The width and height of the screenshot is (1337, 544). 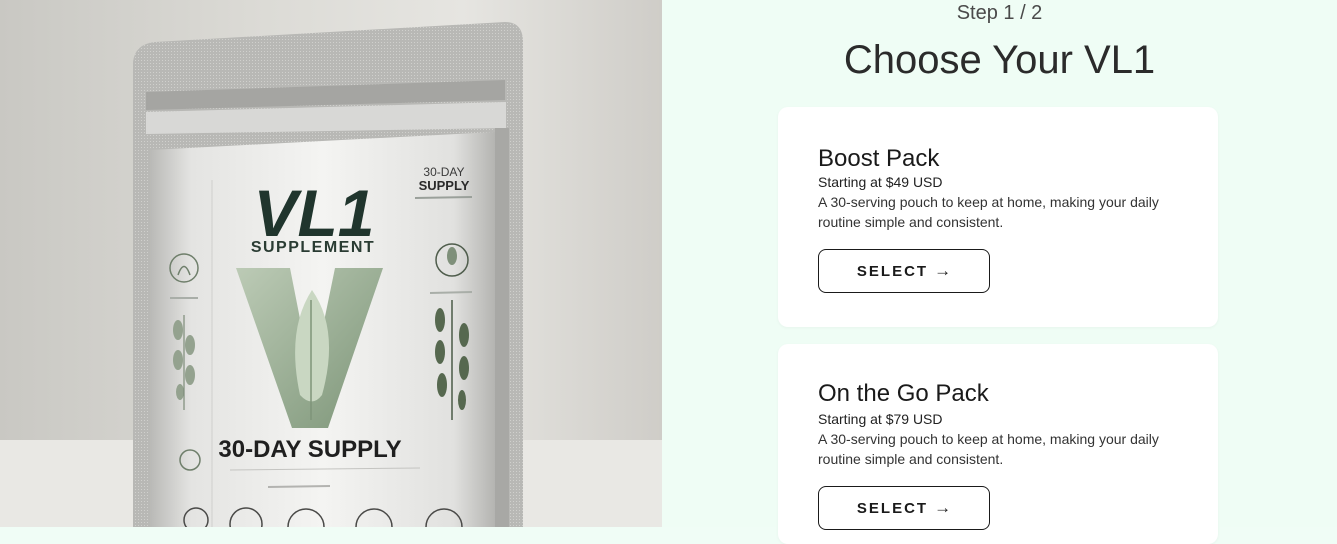 I want to click on select-on-the-go-pack-button: SELECT →, so click(x=904, y=508).